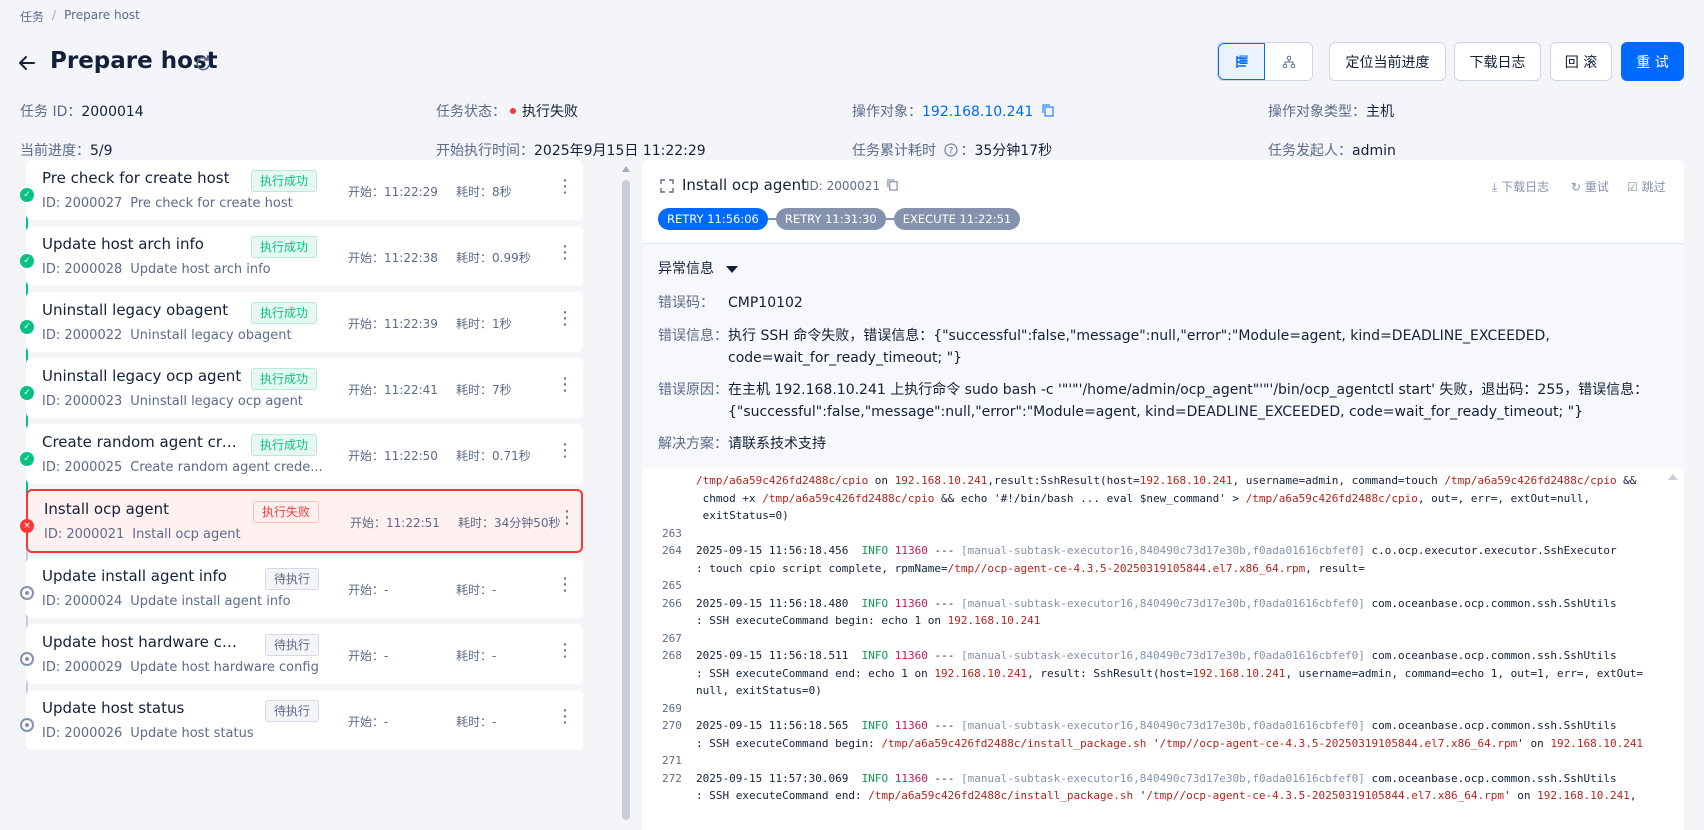 The width and height of the screenshot is (1704, 830). I want to click on retry-button: 重 试, so click(1652, 61).